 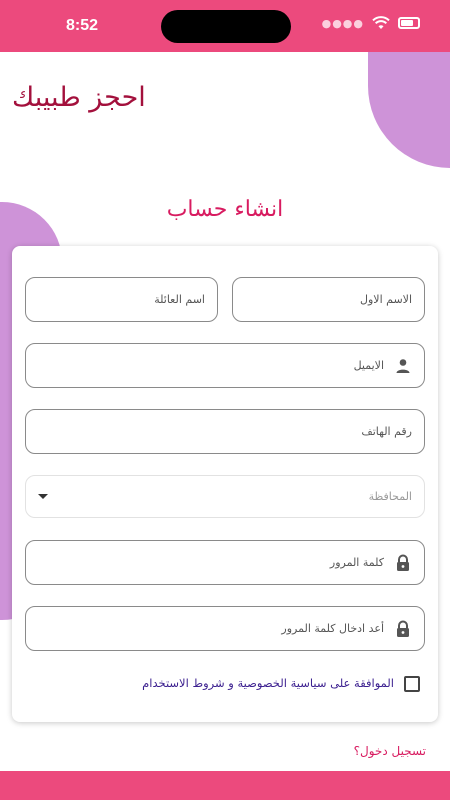 What do you see at coordinates (225, 431) in the screenshot?
I see `phone-field: رقم الهاتف` at bounding box center [225, 431].